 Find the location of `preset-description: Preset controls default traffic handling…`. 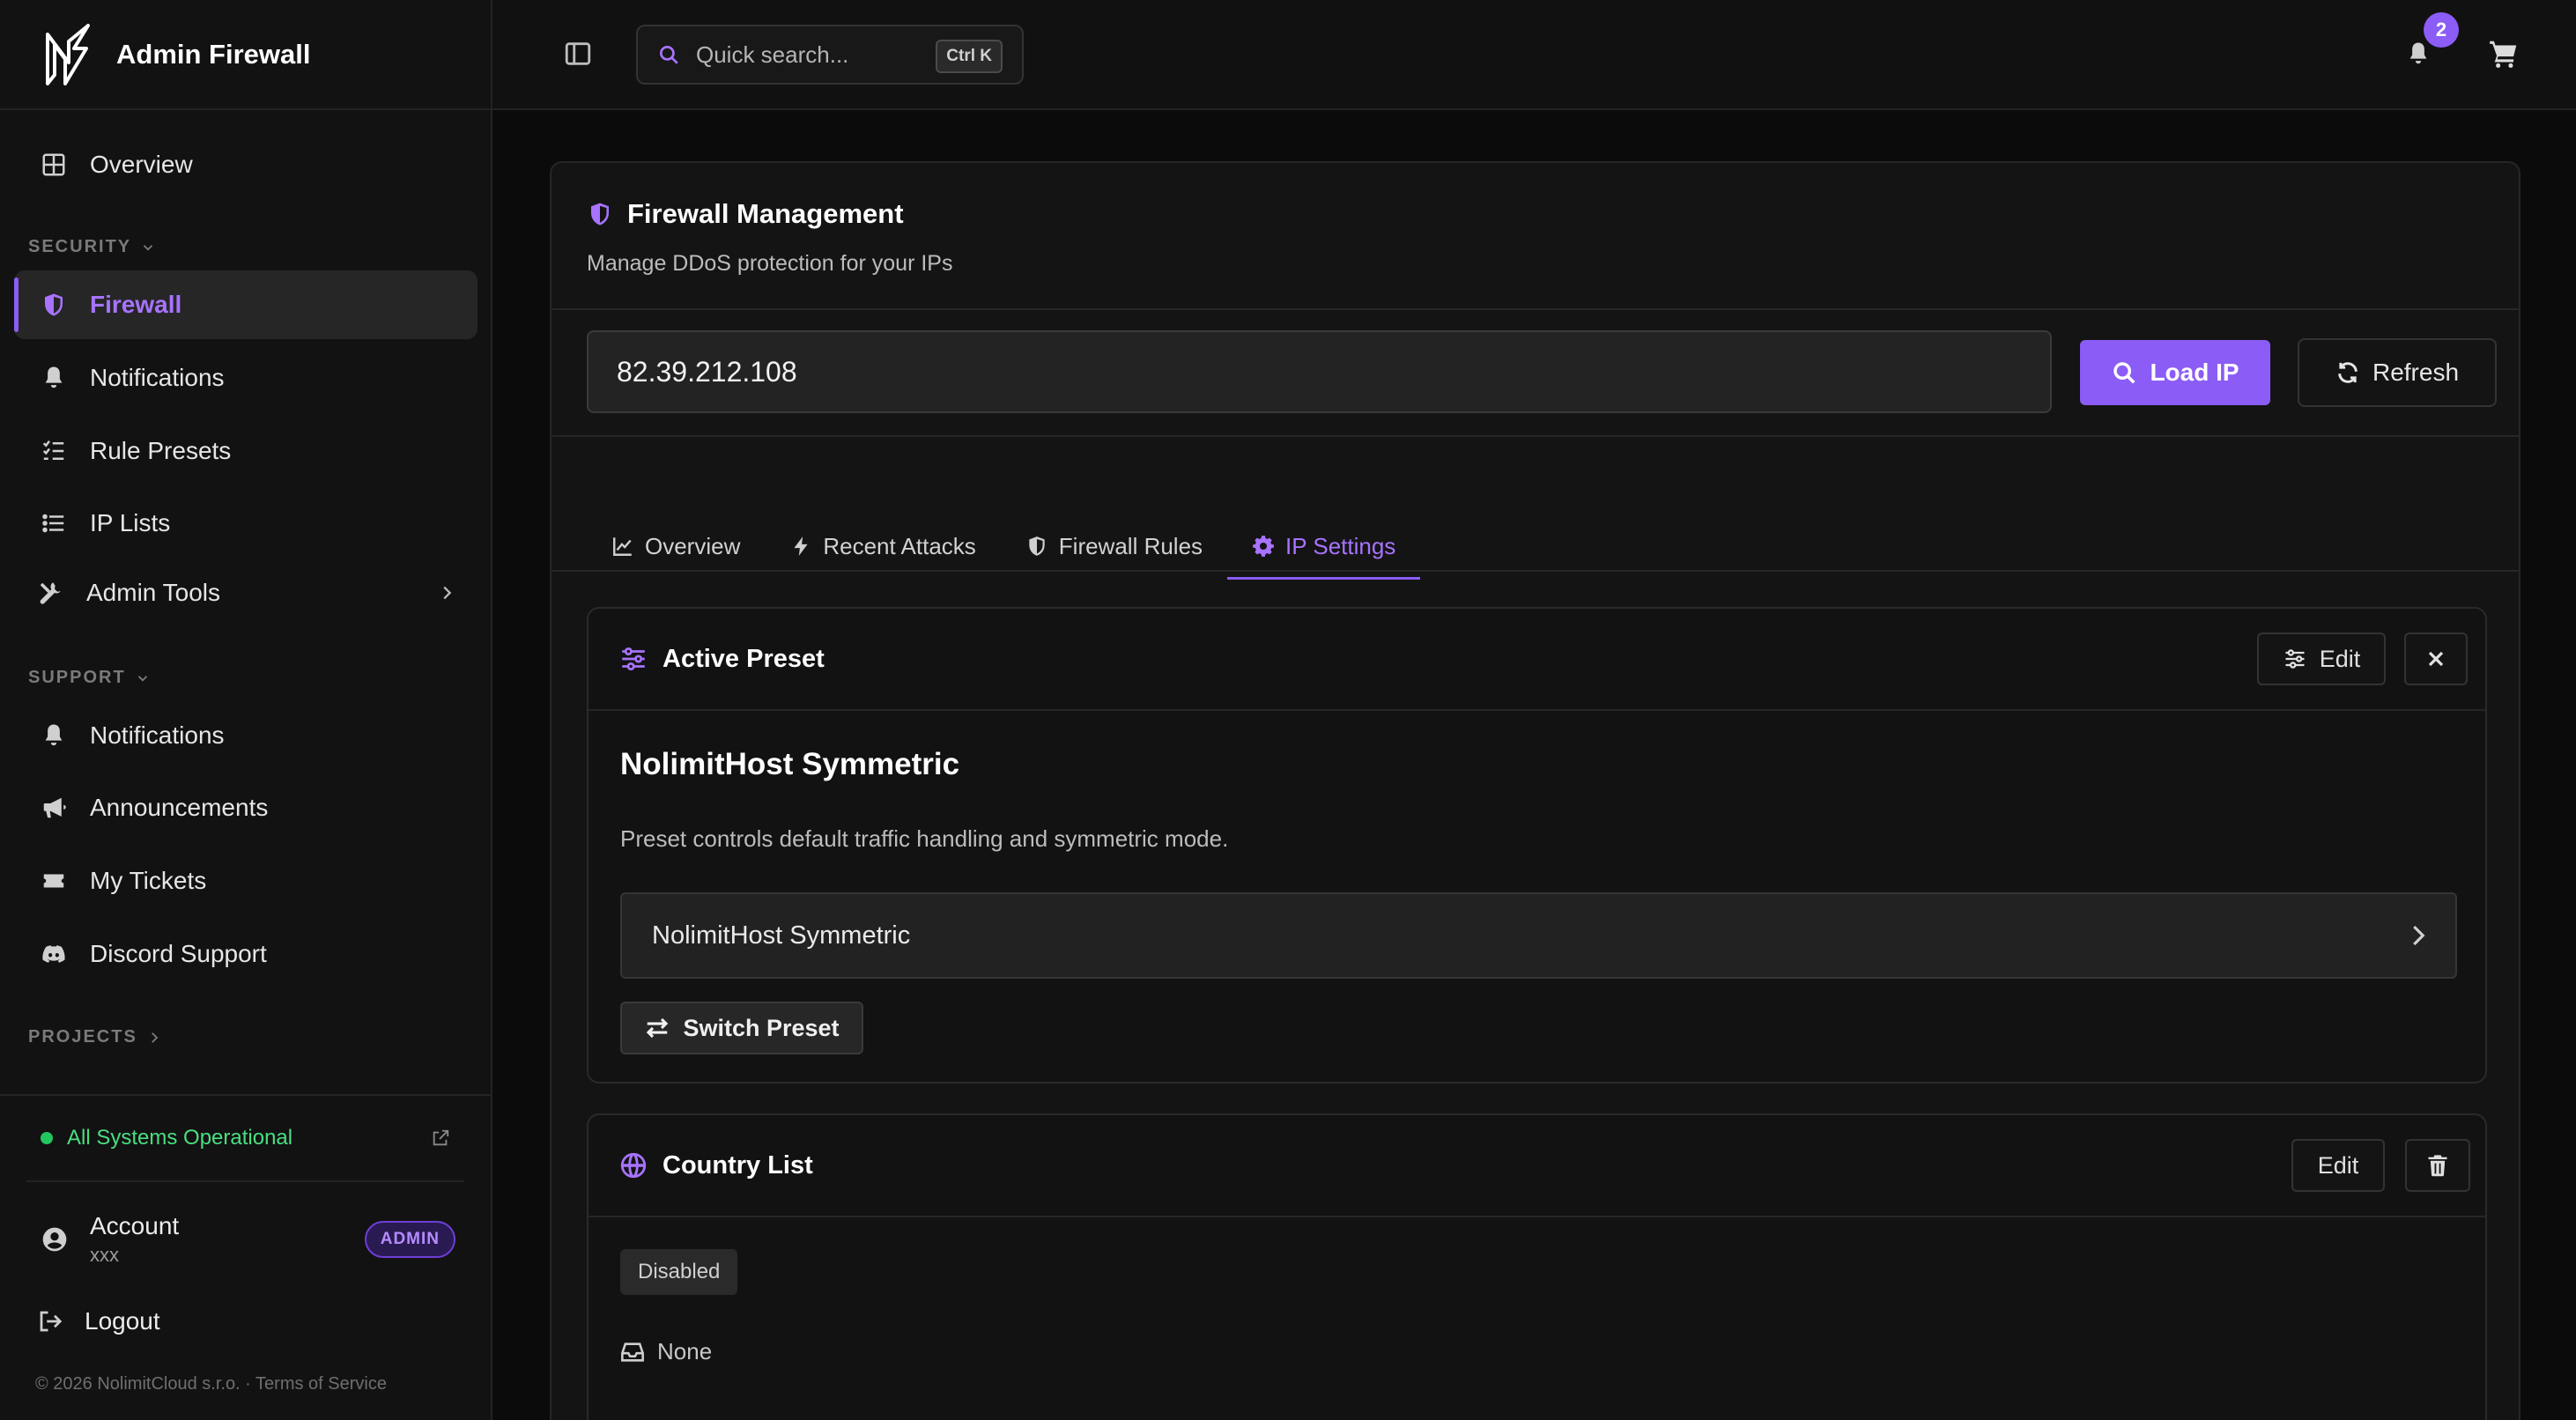

preset-description: Preset controls default traffic handling… is located at coordinates (925, 838).